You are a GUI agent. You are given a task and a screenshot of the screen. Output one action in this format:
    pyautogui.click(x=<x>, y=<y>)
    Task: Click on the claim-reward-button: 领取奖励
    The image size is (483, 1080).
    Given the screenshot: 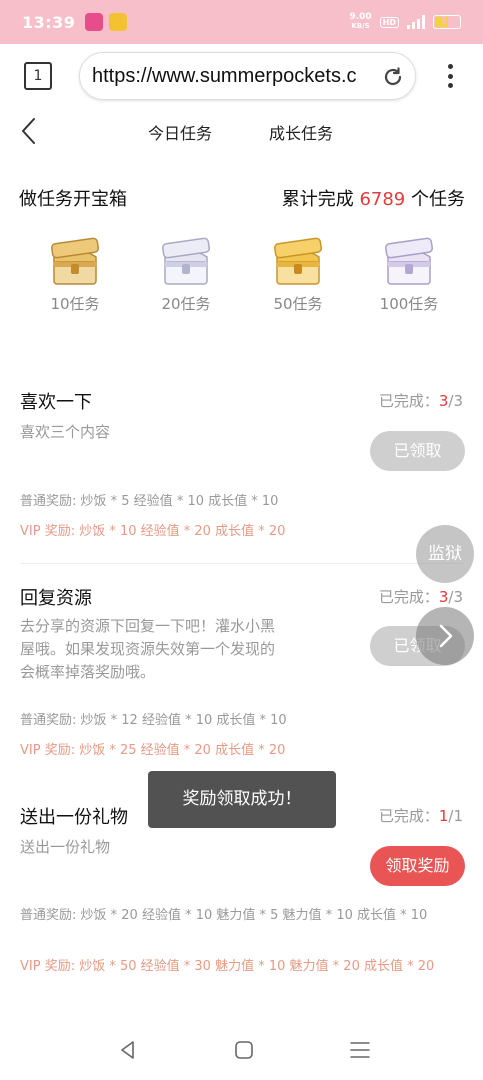 What is the action you would take?
    pyautogui.click(x=417, y=866)
    